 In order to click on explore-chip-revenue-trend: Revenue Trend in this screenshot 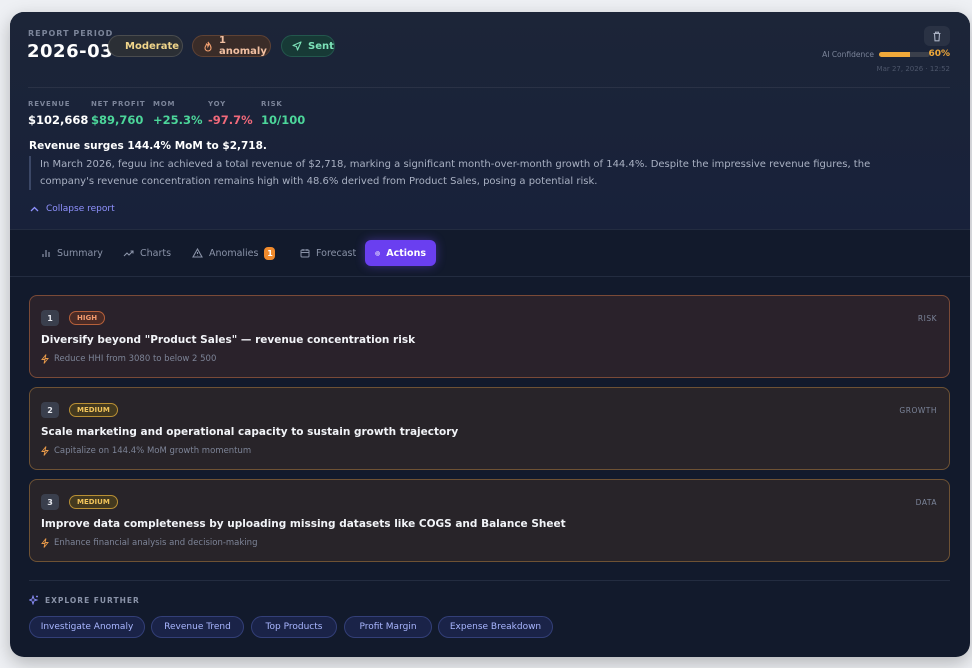, I will do `click(197, 627)`.